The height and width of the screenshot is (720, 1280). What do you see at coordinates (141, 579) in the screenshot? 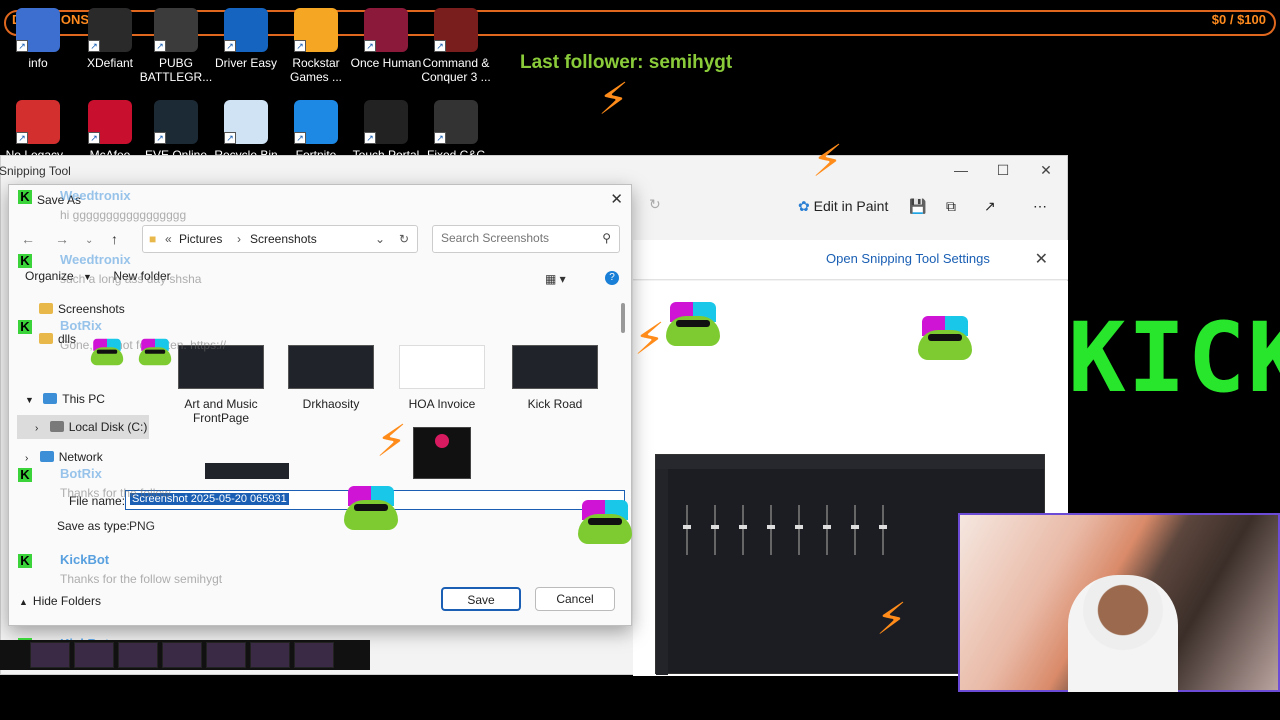
I see `chat-text: Thanks for the follow semihygt` at bounding box center [141, 579].